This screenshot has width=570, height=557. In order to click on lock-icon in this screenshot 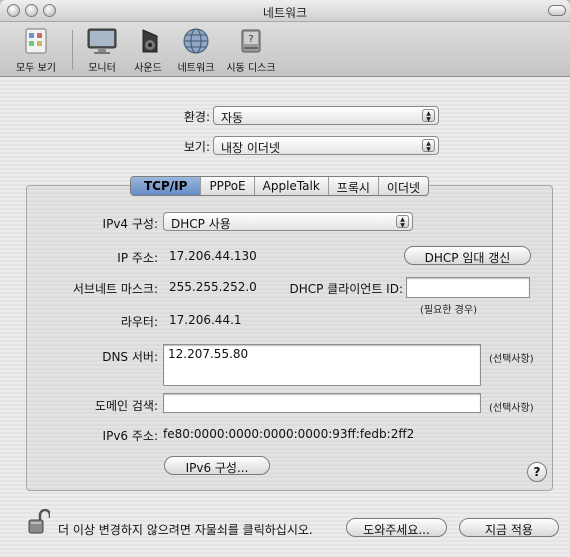, I will do `click(39, 522)`.